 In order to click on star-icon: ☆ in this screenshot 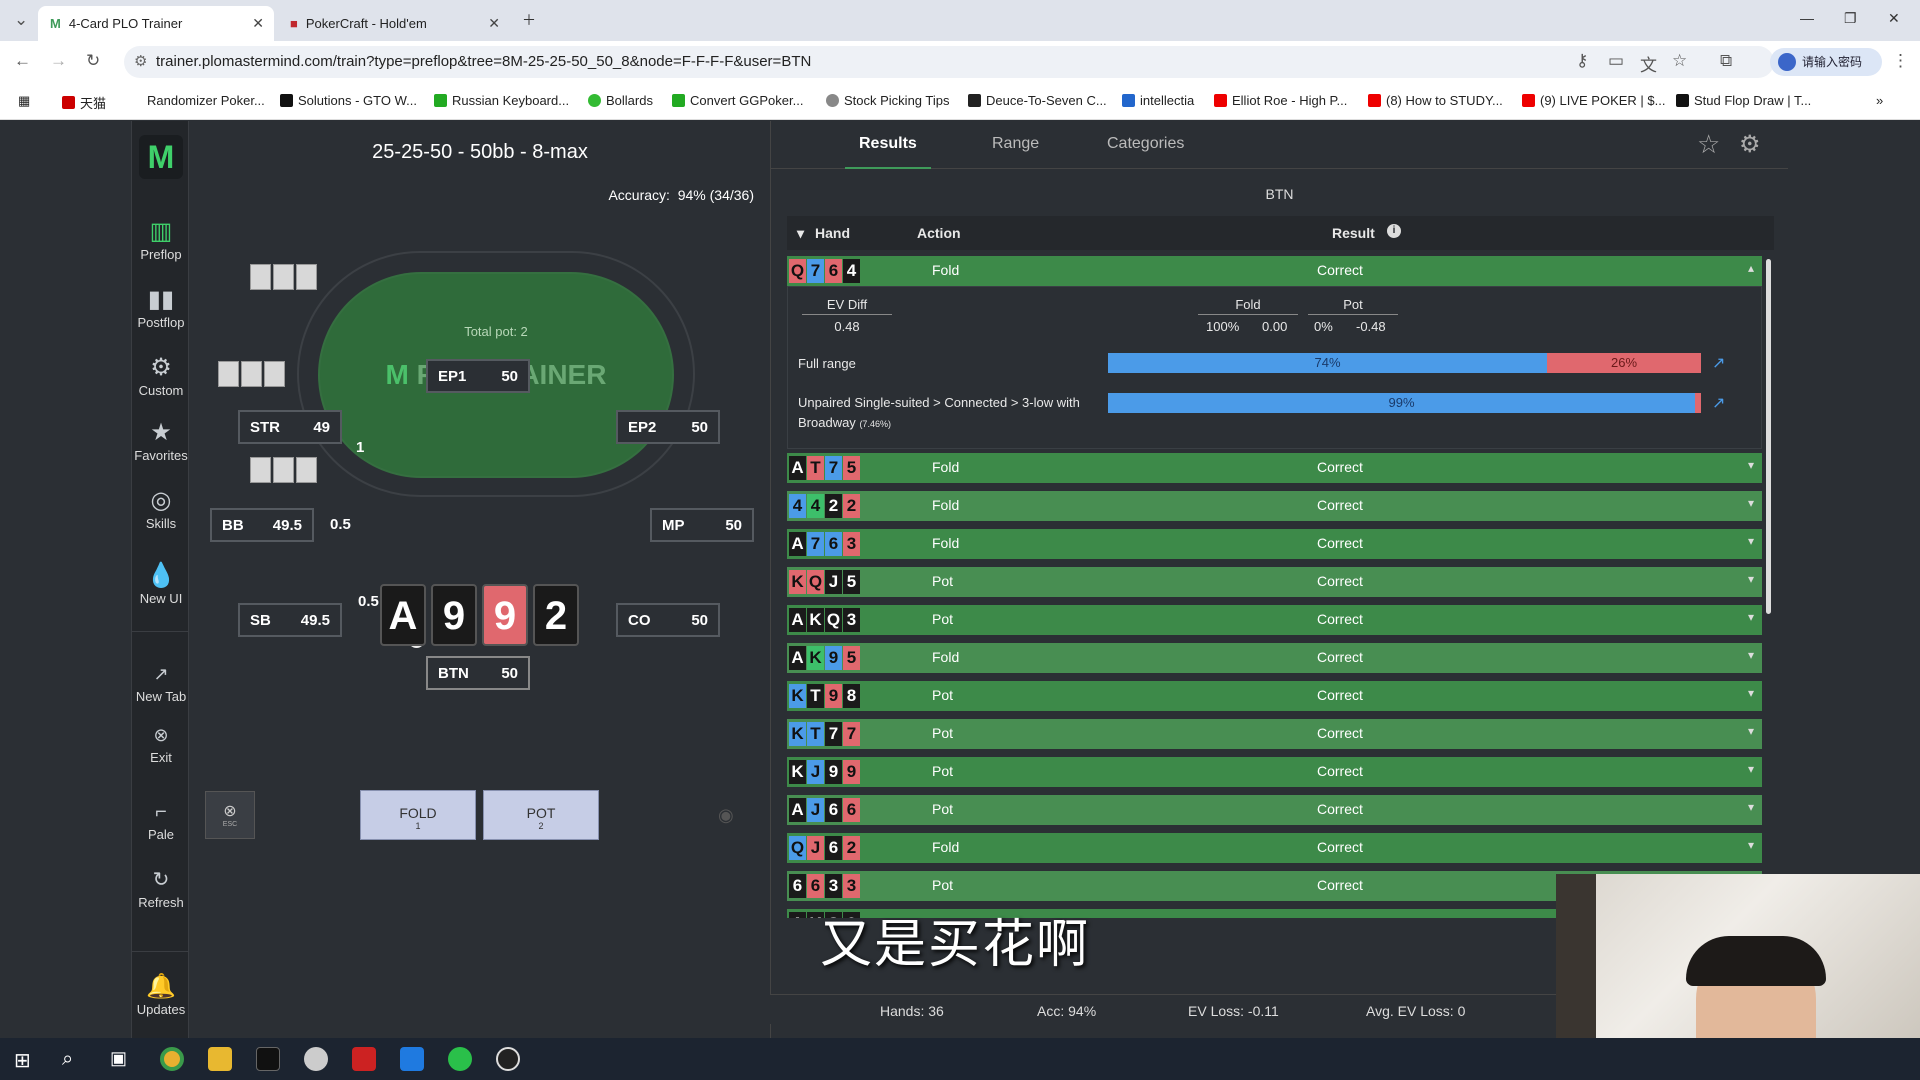, I will do `click(1708, 144)`.